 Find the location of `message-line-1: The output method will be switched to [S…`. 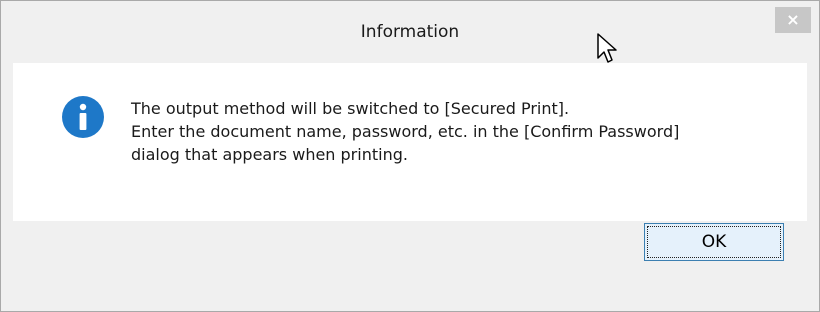

message-line-1: The output method will be switched to [S… is located at coordinates (350, 108).